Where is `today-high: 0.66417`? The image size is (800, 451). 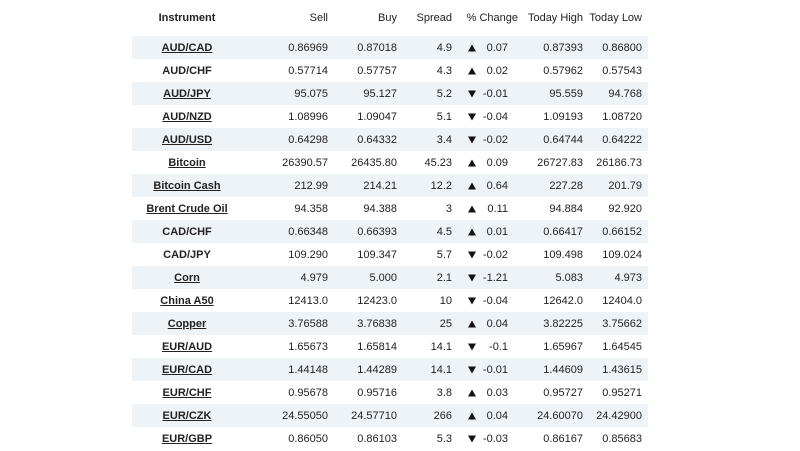
today-high: 0.66417 is located at coordinates (563, 231).